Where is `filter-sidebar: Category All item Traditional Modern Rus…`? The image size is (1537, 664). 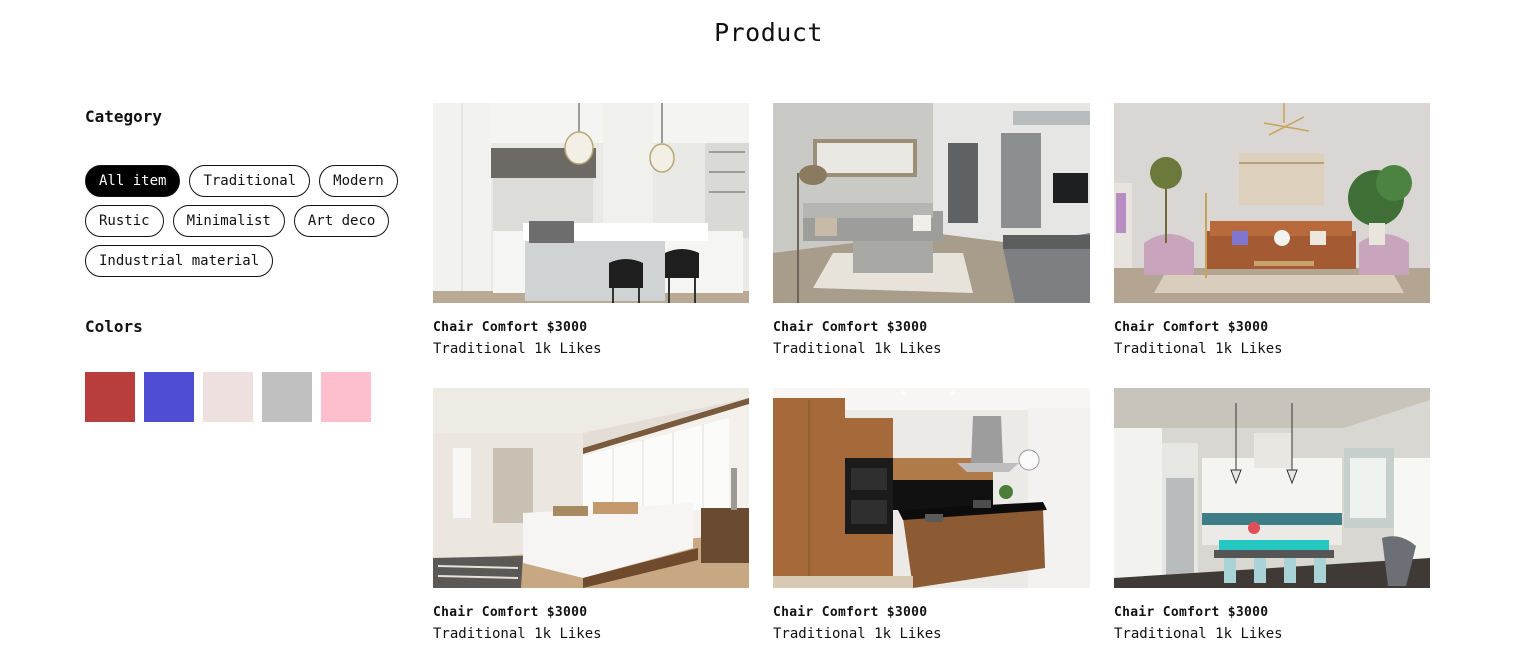 filter-sidebar: Category All item Traditional Modern Rus… is located at coordinates (250, 263).